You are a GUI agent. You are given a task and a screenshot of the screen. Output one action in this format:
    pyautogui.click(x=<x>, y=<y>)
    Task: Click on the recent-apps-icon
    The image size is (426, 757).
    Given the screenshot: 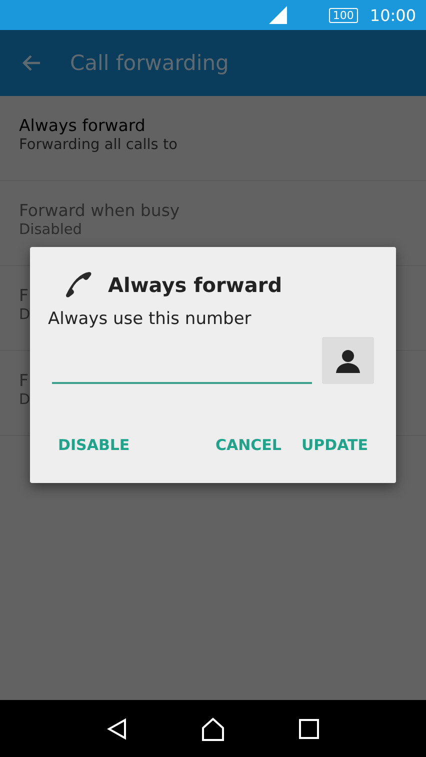 What is the action you would take?
    pyautogui.click(x=309, y=728)
    